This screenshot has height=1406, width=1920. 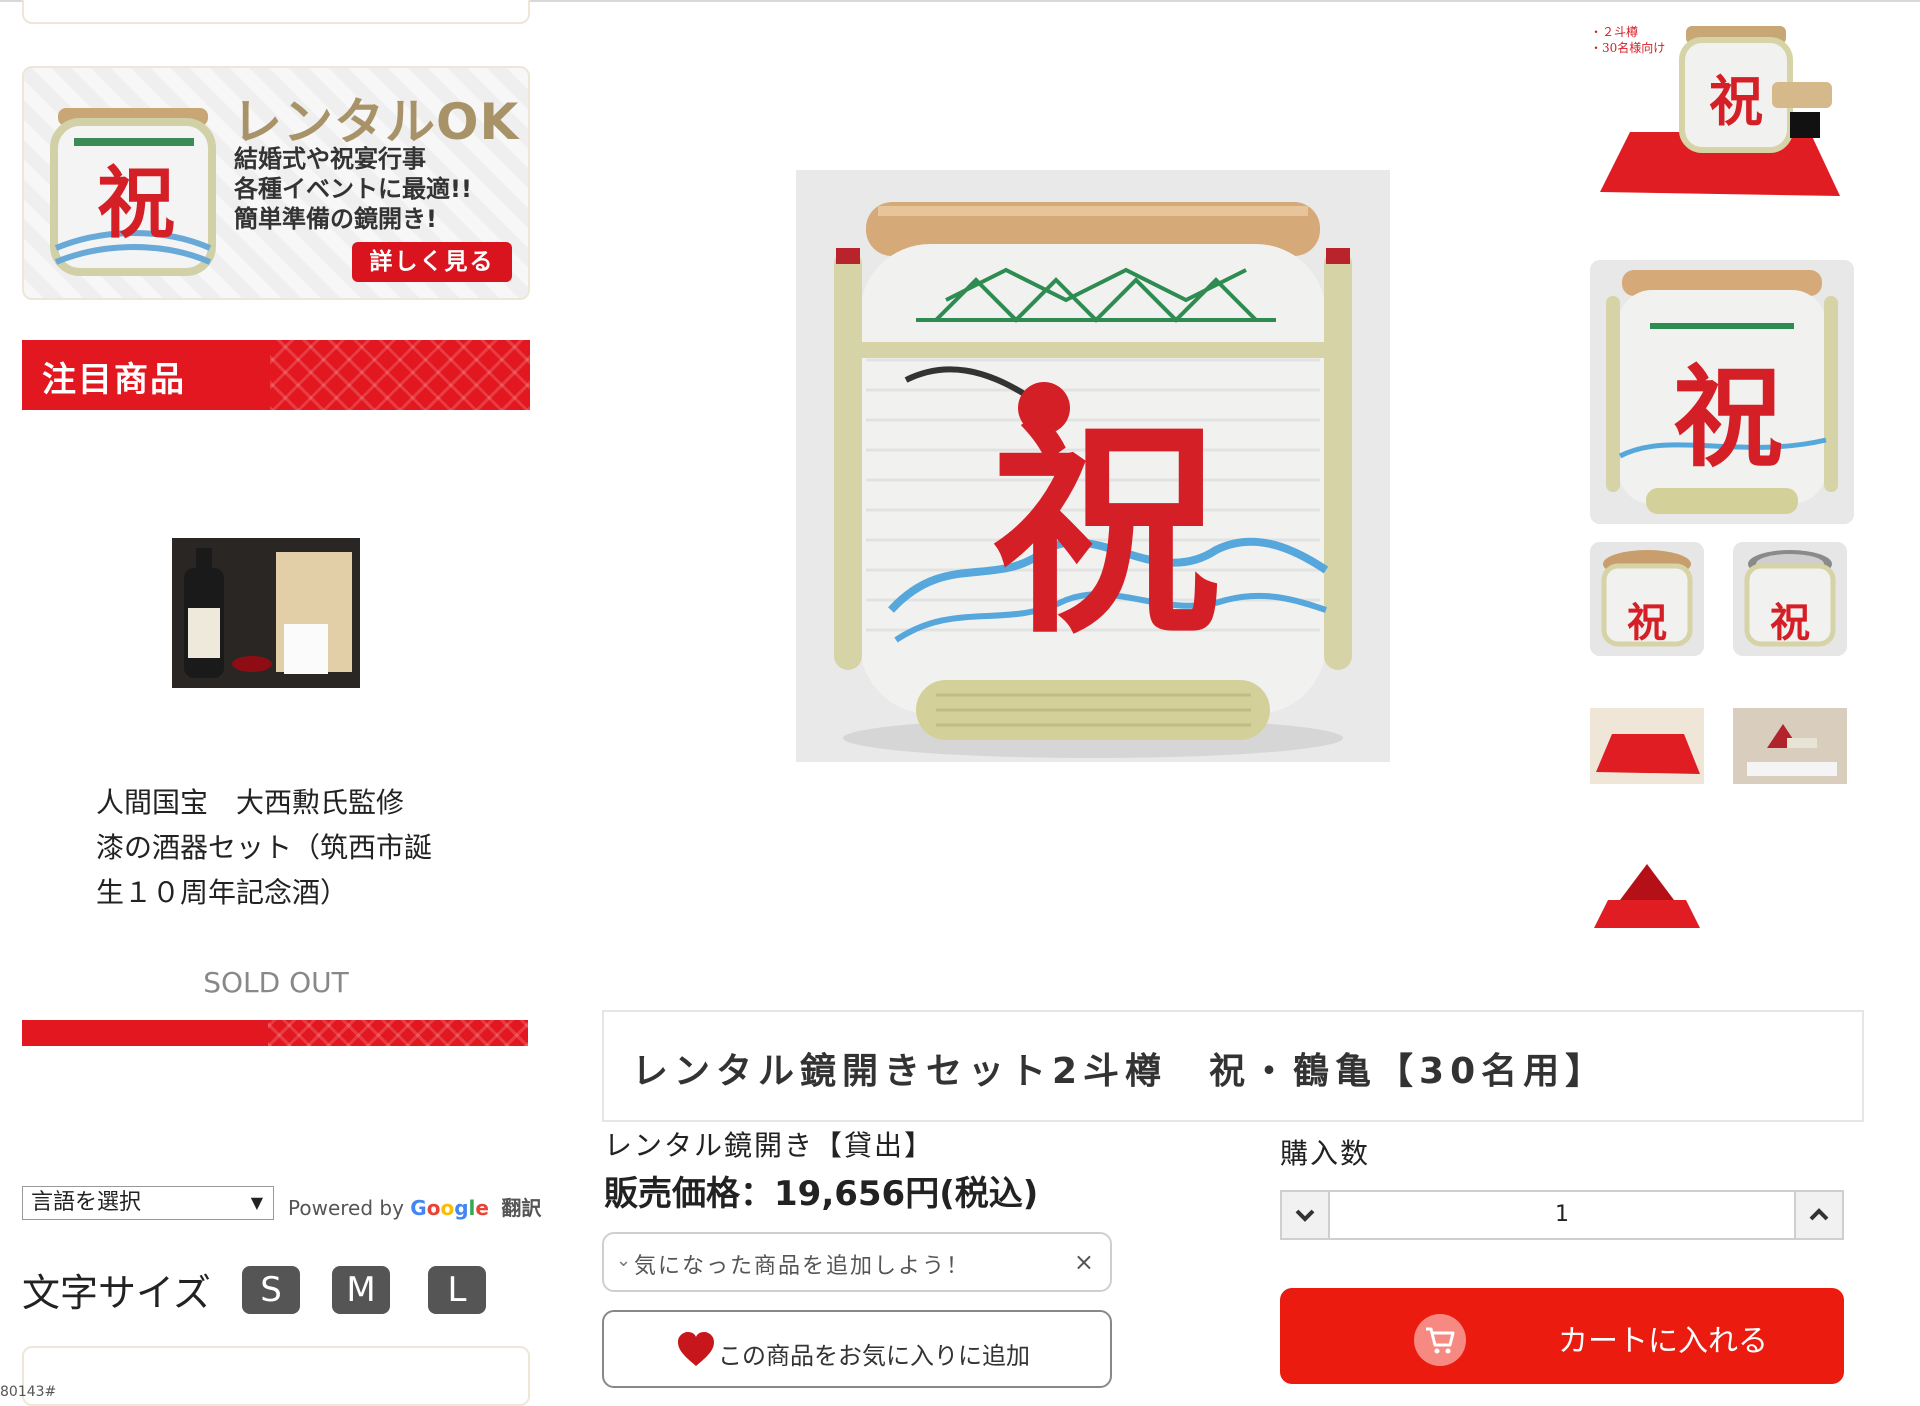 I want to click on add-to-cart-button: カートに入れる, so click(x=1562, y=1336).